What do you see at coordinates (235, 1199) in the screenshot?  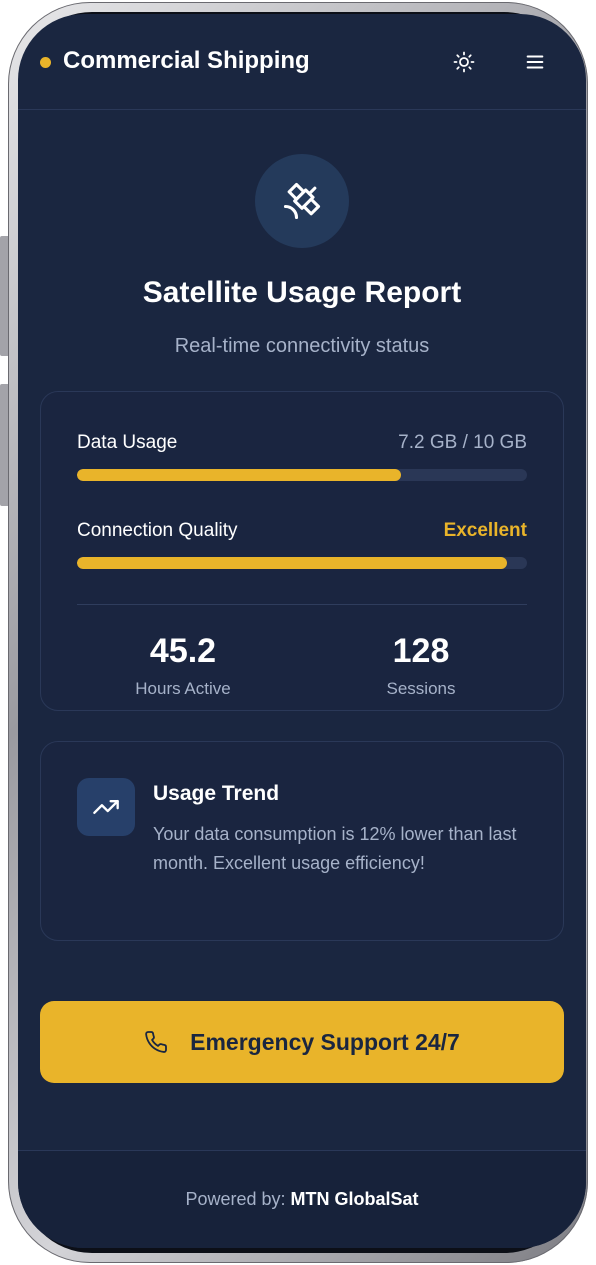 I see `powered-by-label: Powered by:` at bounding box center [235, 1199].